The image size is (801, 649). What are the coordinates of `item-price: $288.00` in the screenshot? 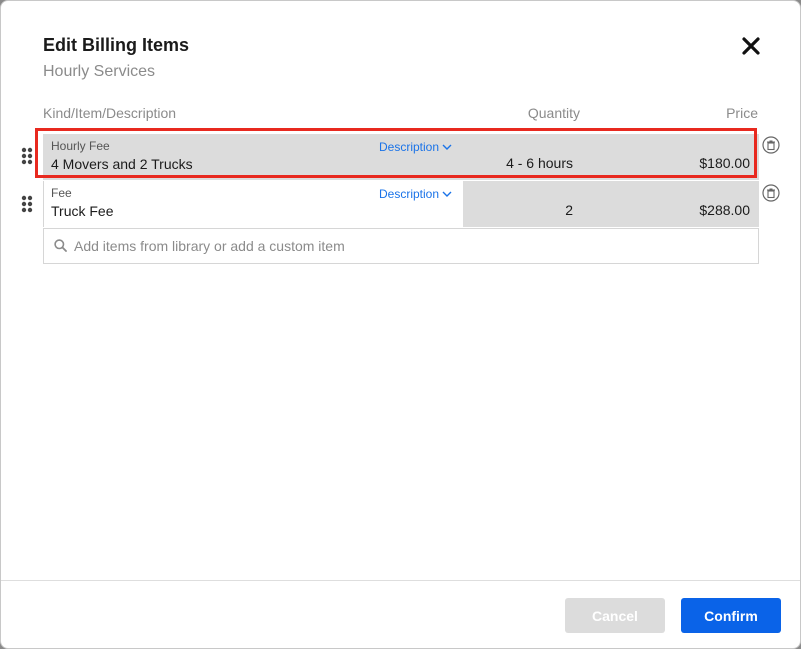 It's located at (724, 210).